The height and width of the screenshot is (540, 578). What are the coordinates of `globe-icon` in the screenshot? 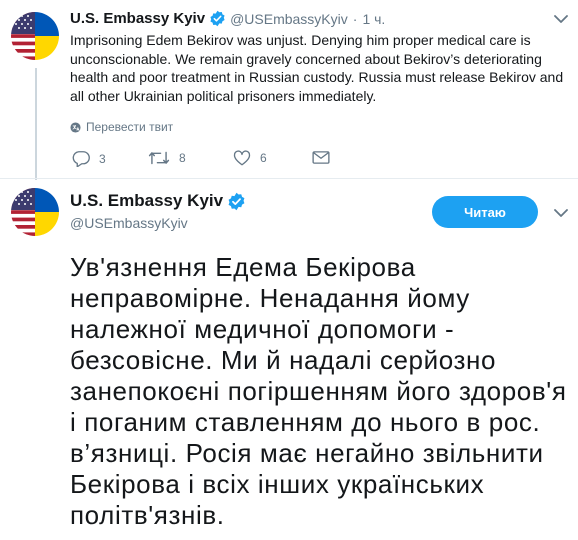 It's located at (75, 127).